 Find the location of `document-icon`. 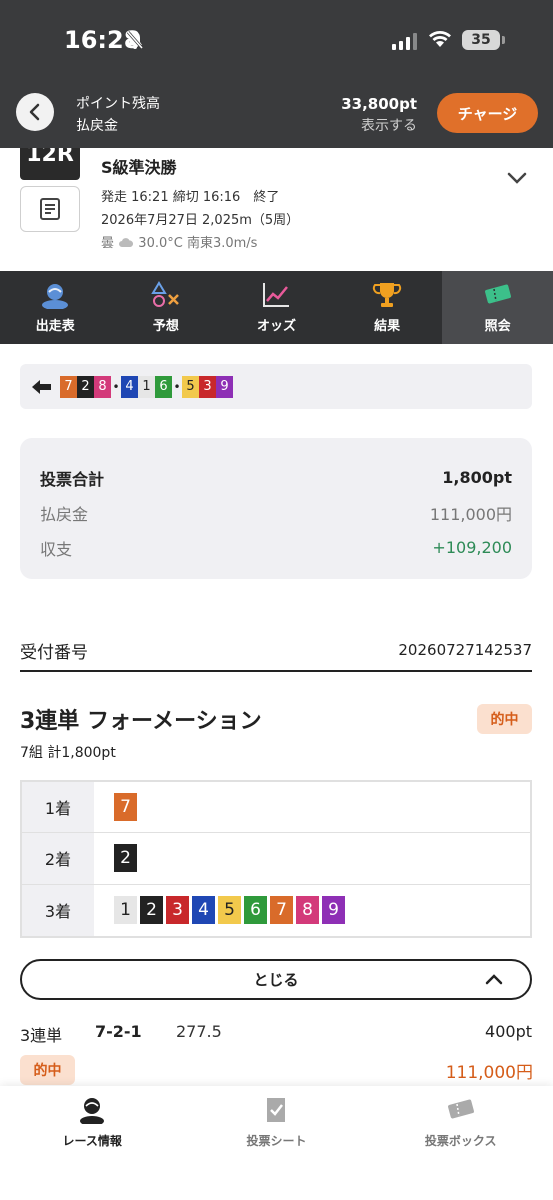

document-icon is located at coordinates (50, 209).